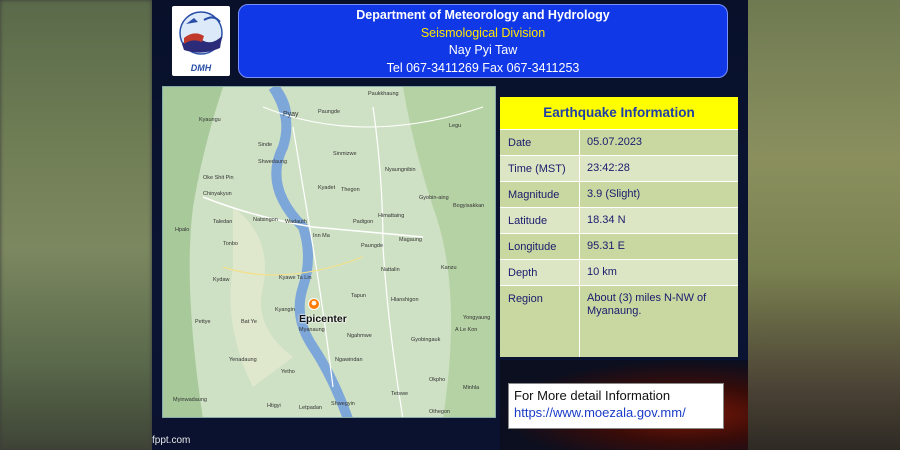  What do you see at coordinates (410, 240) in the screenshot?
I see `place-label: Magaung` at bounding box center [410, 240].